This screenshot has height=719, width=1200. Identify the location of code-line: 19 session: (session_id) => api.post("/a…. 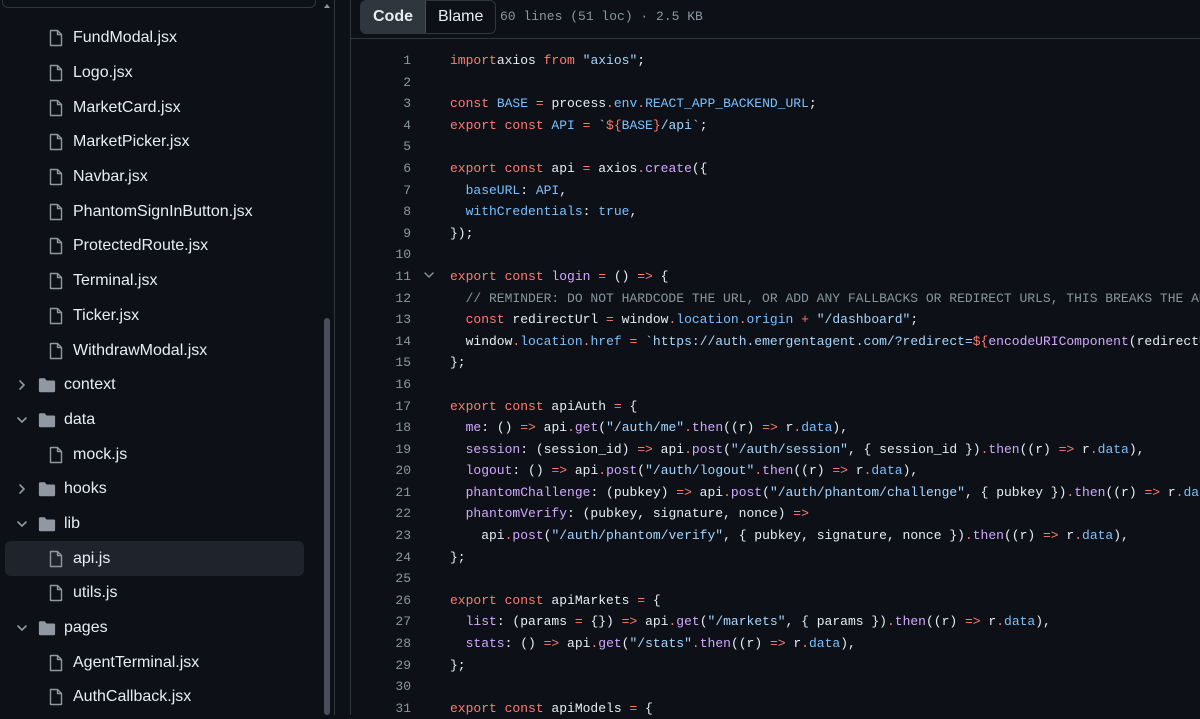
(775, 450).